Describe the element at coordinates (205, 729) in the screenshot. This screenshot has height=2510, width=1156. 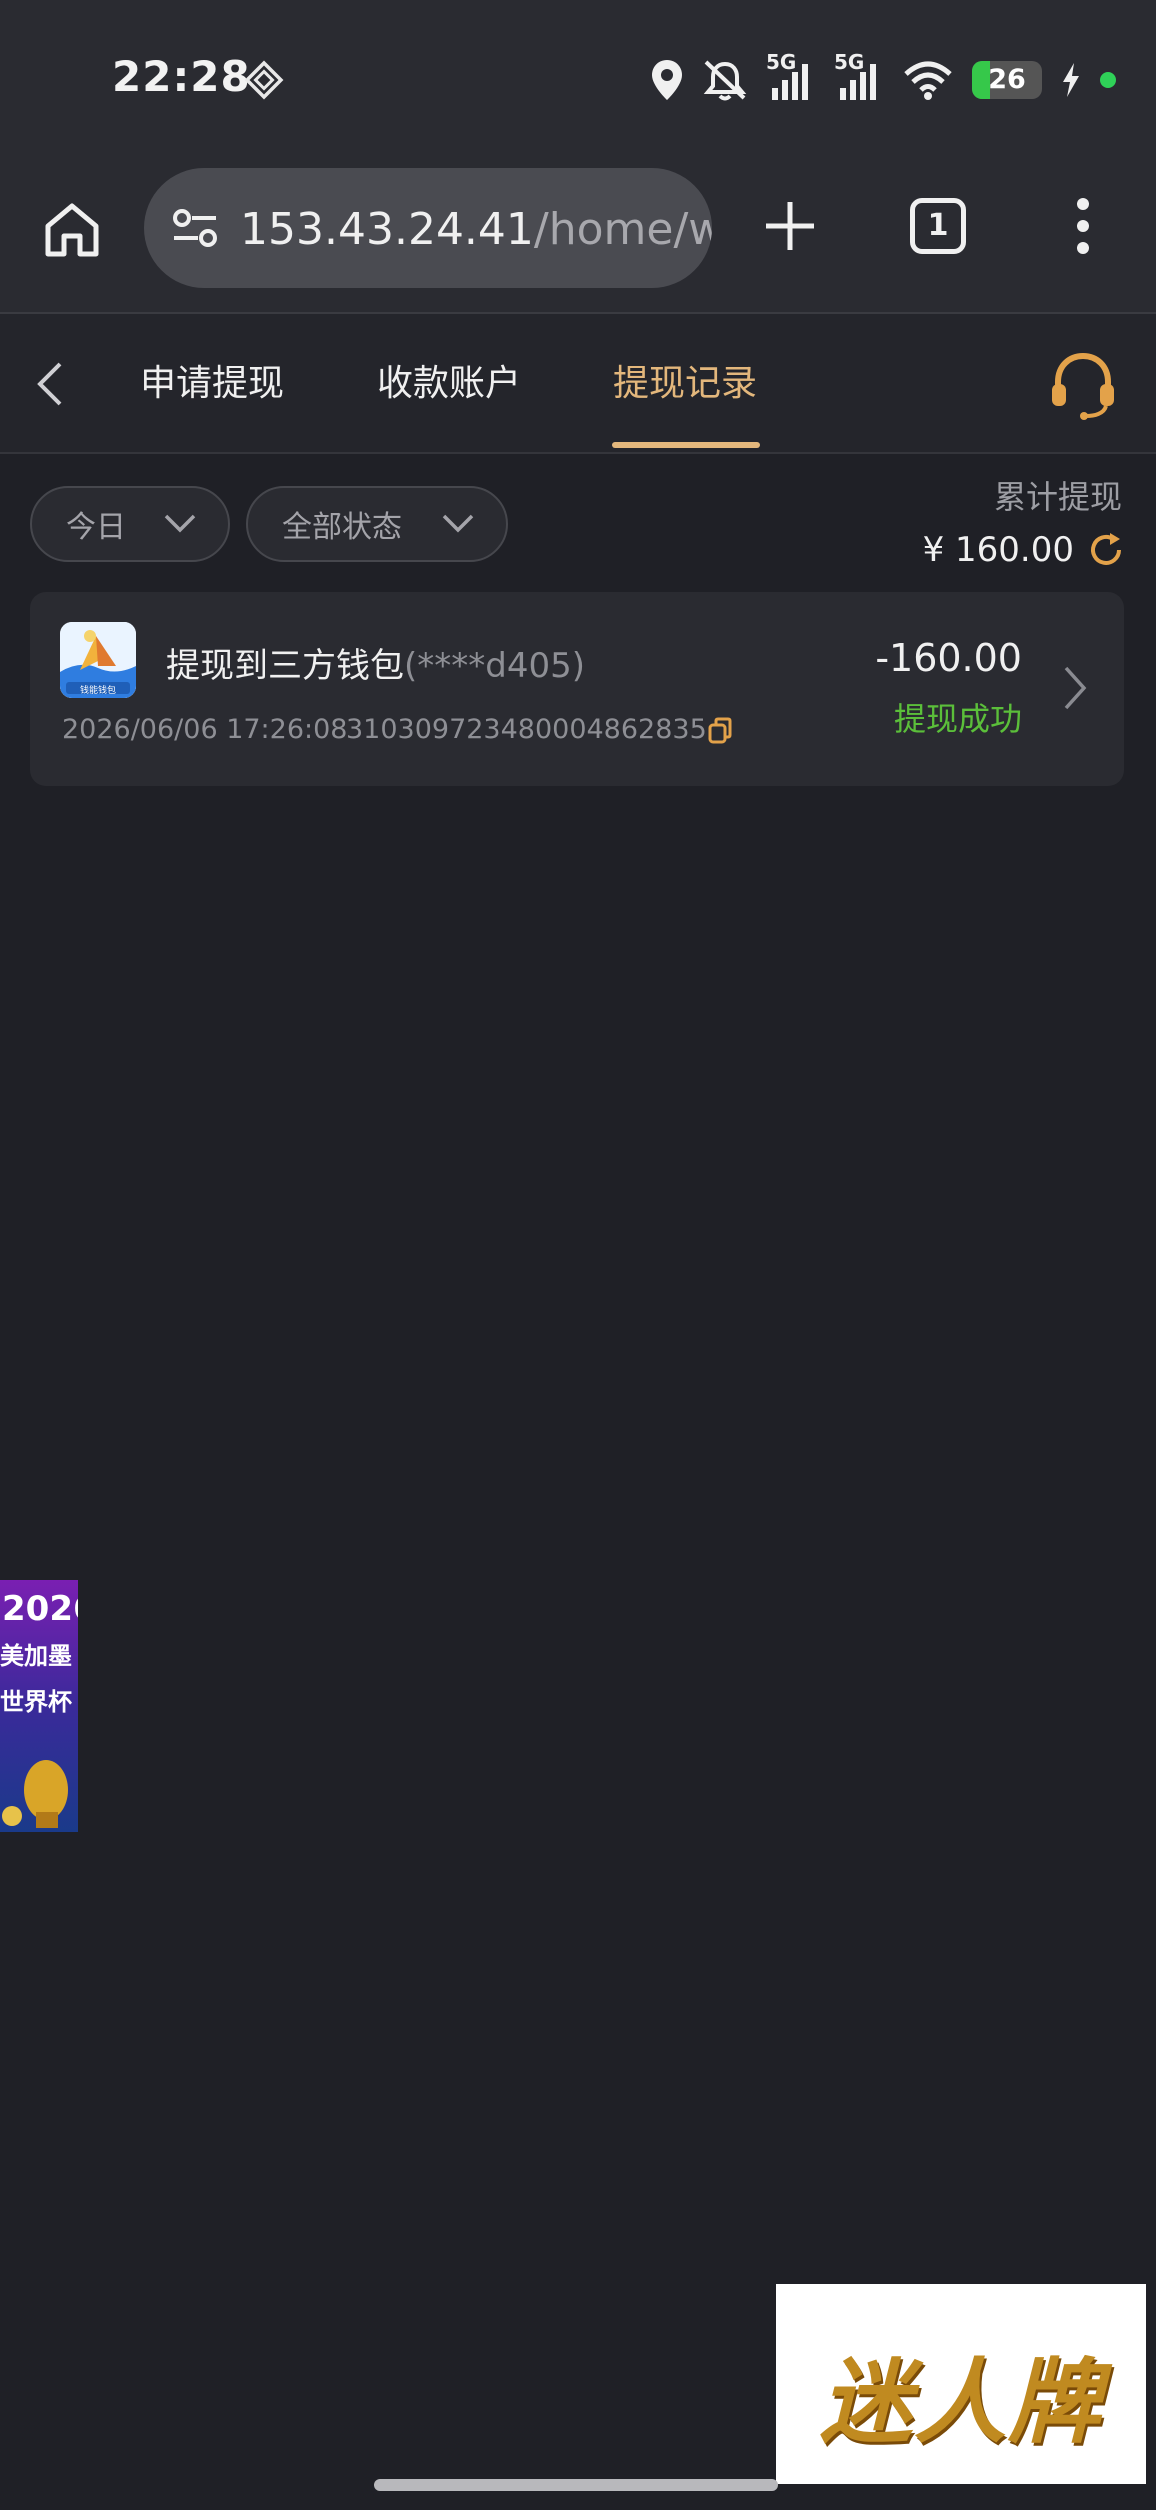
I see `record-datetime: 2026/06/06 17:26:08` at that location.